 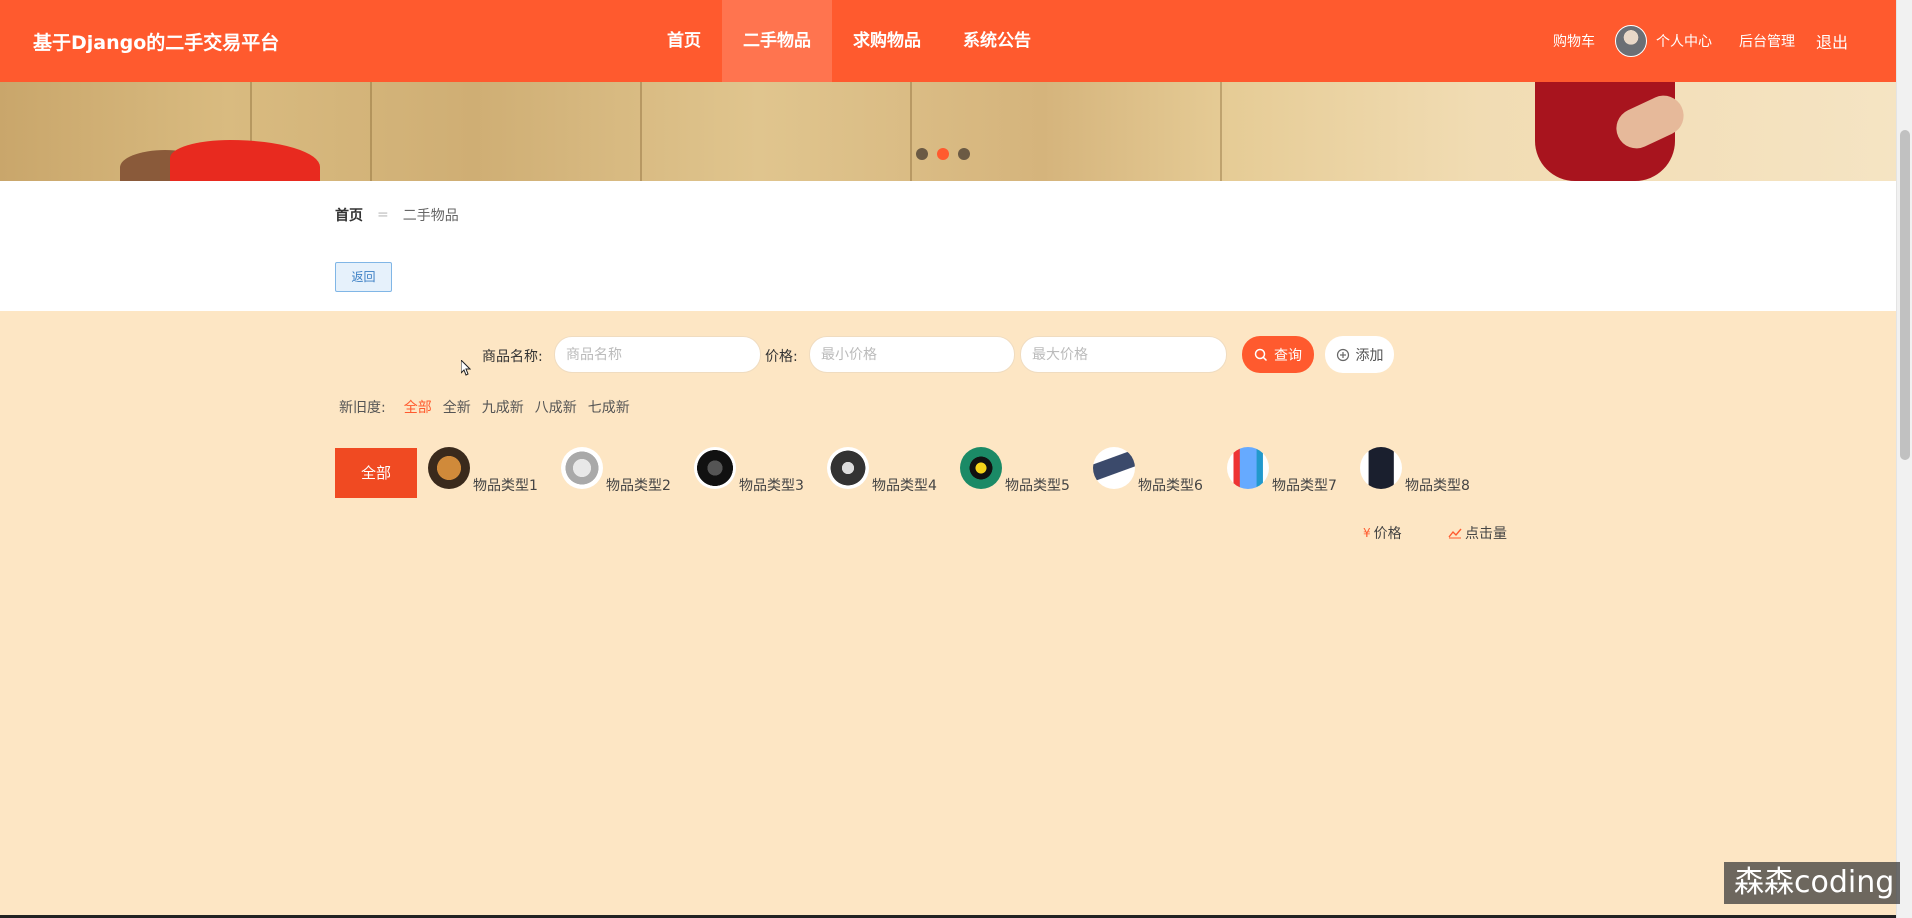 What do you see at coordinates (948, 246) in the screenshot?
I see `breadcrumb-section: 首页 = 二手物品 返回` at bounding box center [948, 246].